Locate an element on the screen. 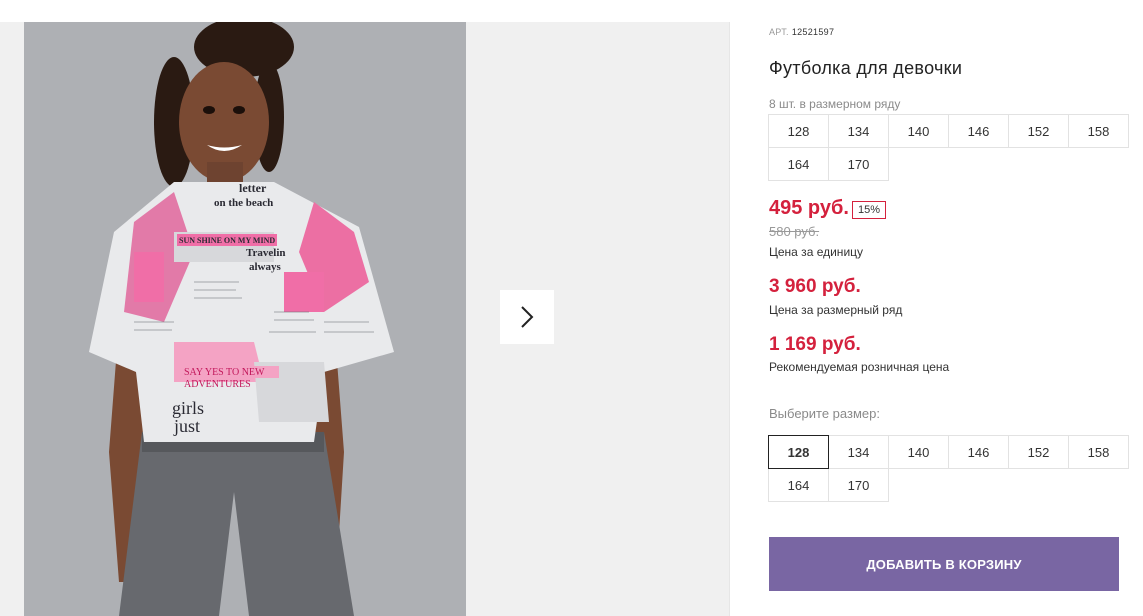 This screenshot has height=616, width=1143. pack-size-cell: 158 is located at coordinates (1098, 131).